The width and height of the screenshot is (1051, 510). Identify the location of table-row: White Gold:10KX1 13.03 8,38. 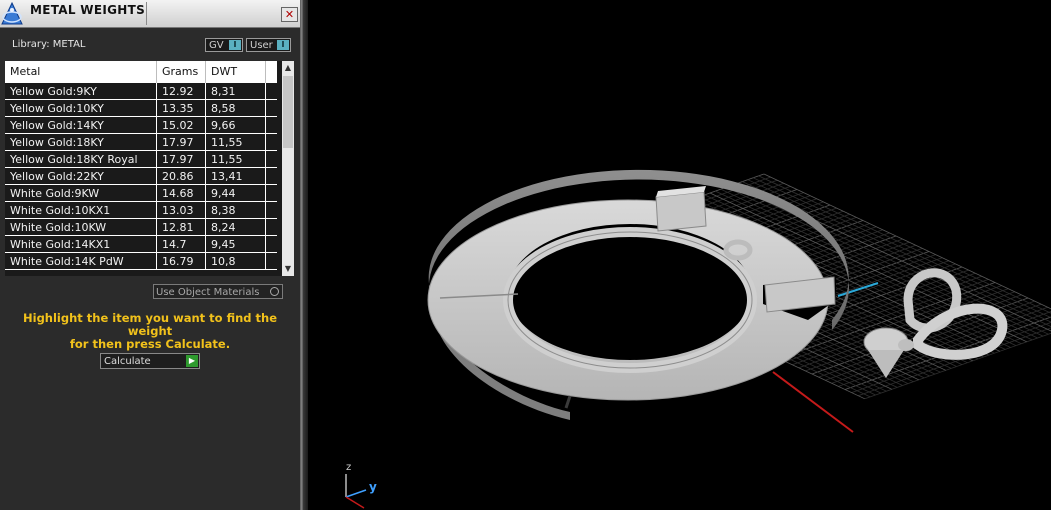
(141, 210).